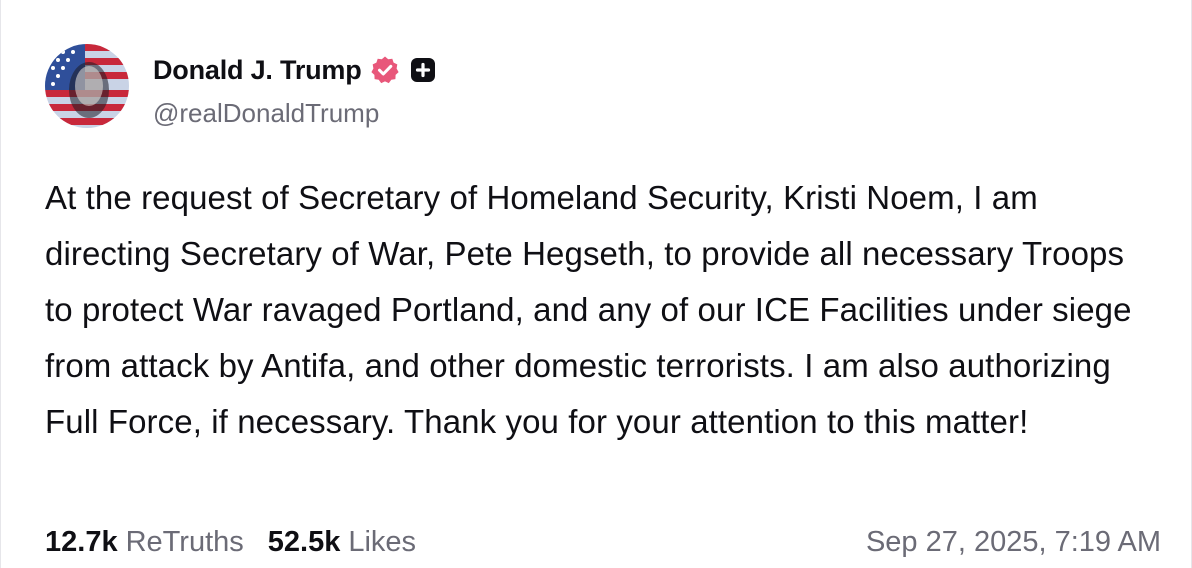 This screenshot has height=568, width=1192. I want to click on retruths-stat: 12.7k ReTruths, so click(144, 542).